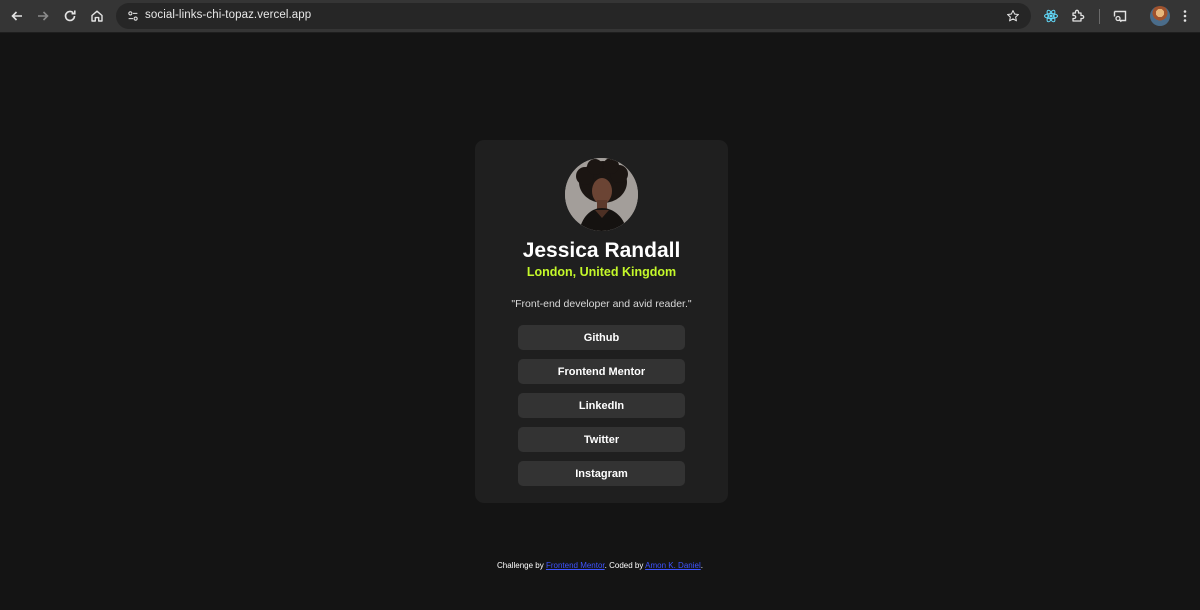  I want to click on bookmark-button, so click(1013, 16).